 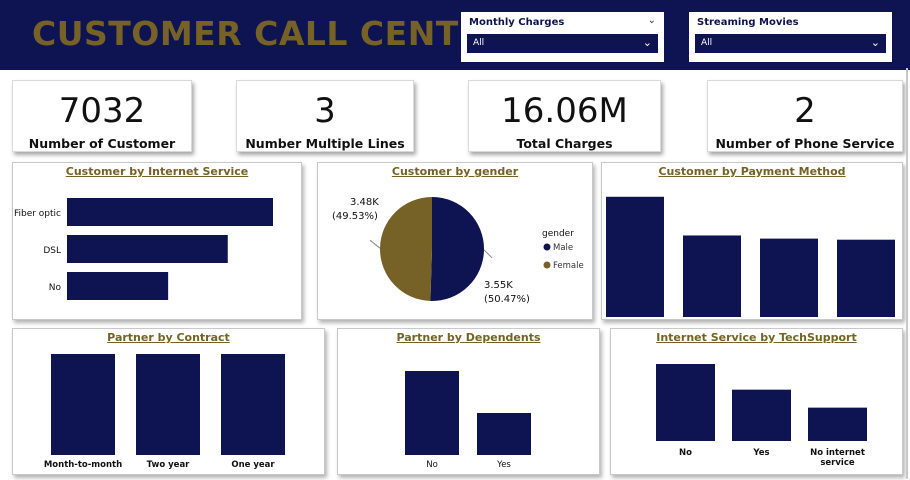 What do you see at coordinates (805, 143) in the screenshot?
I see `kpi-label: Number of Phone Service` at bounding box center [805, 143].